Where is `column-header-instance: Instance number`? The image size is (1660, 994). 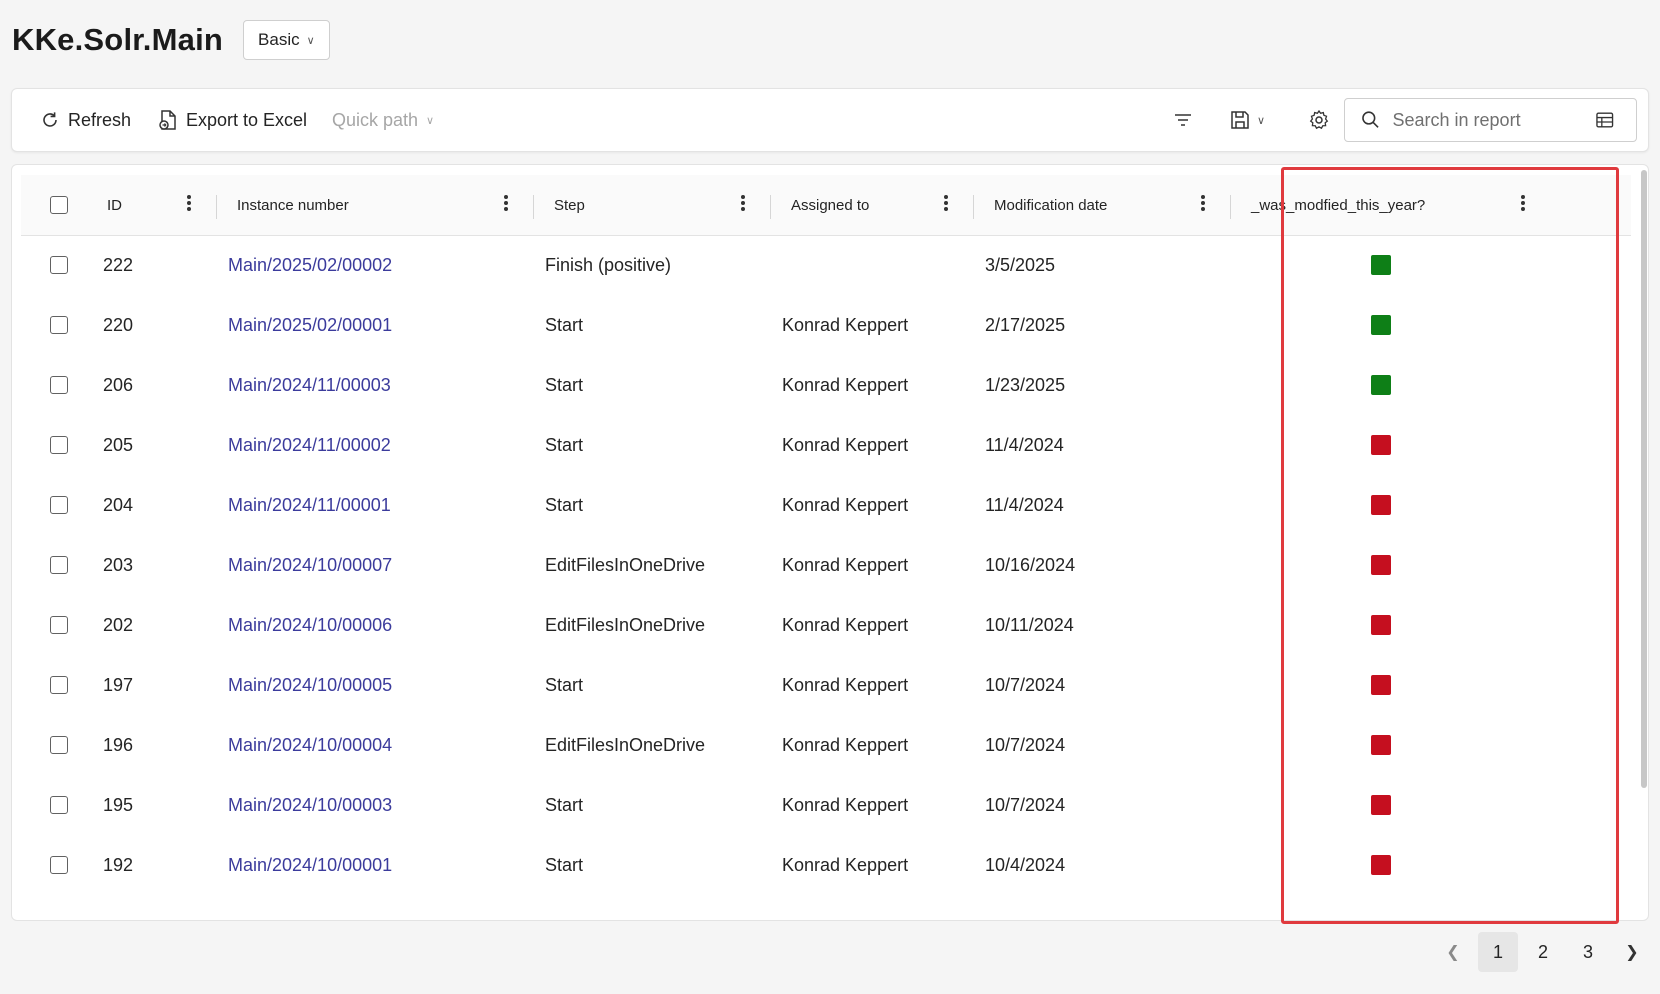
column-header-instance: Instance number is located at coordinates (293, 205).